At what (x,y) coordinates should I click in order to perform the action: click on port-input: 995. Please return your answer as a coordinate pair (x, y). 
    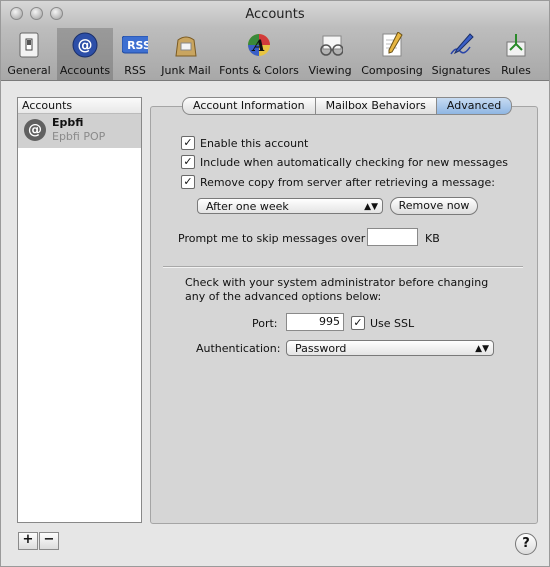
    Looking at the image, I should click on (315, 322).